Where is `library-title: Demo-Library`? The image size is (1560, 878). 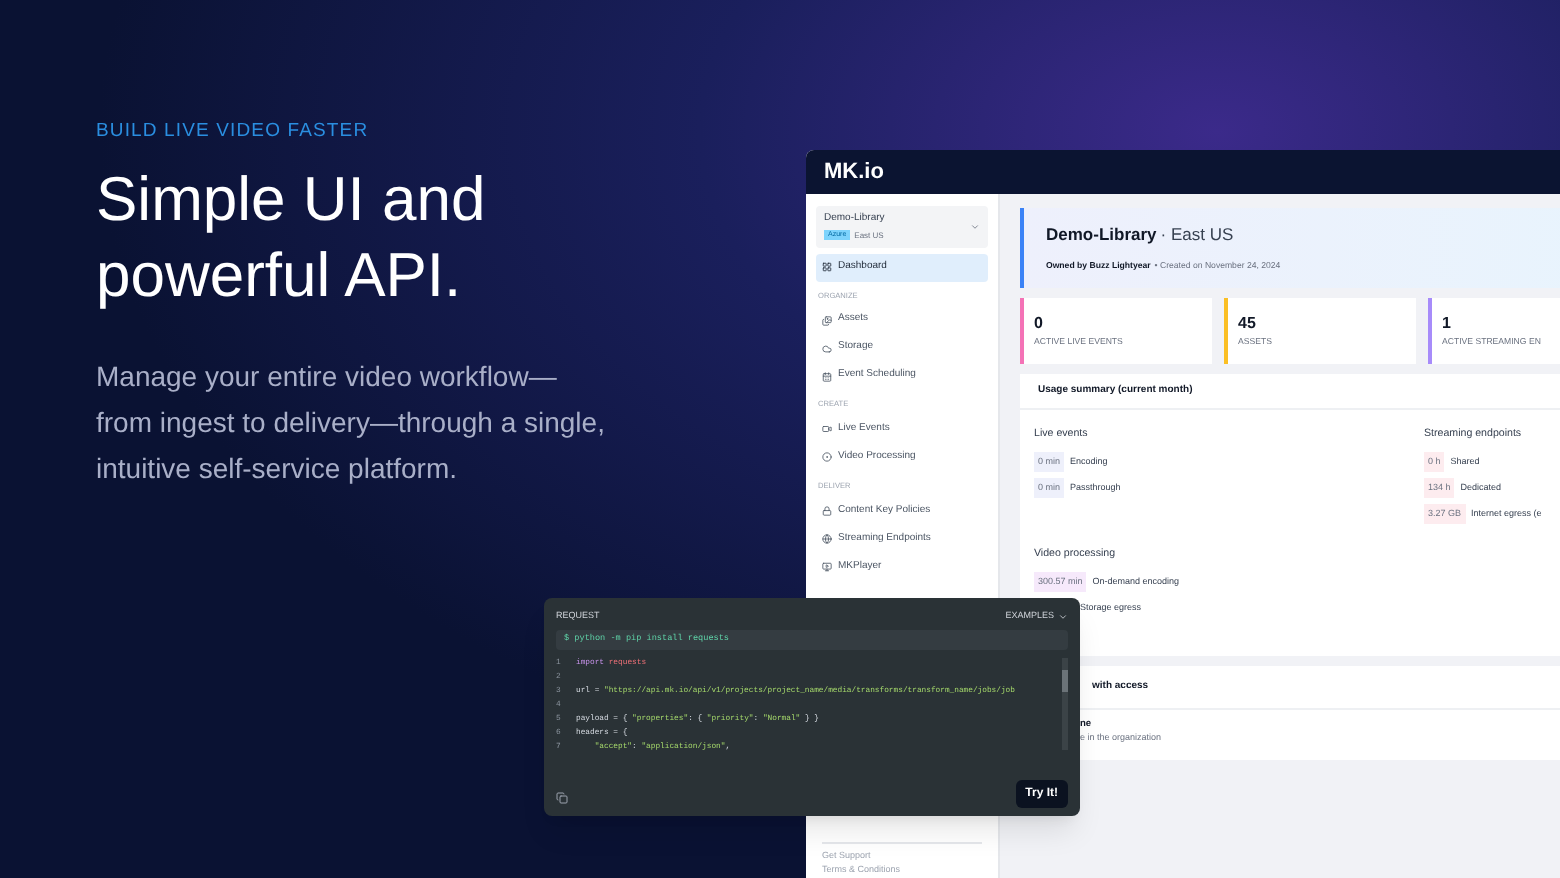
library-title: Demo-Library is located at coordinates (1101, 235).